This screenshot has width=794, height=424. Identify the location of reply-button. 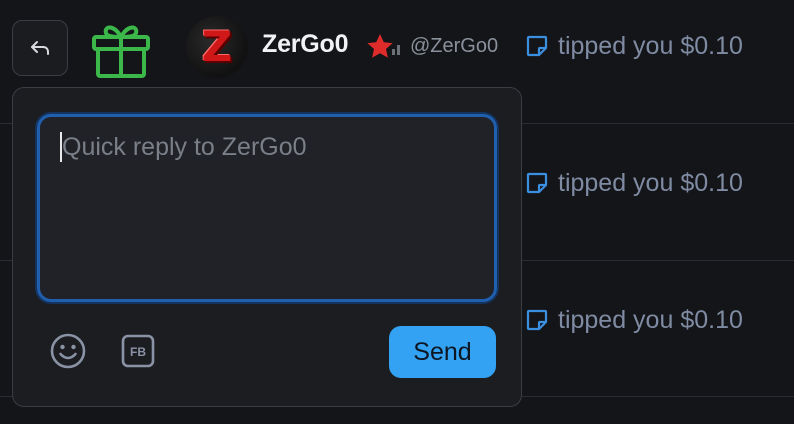
(40, 48).